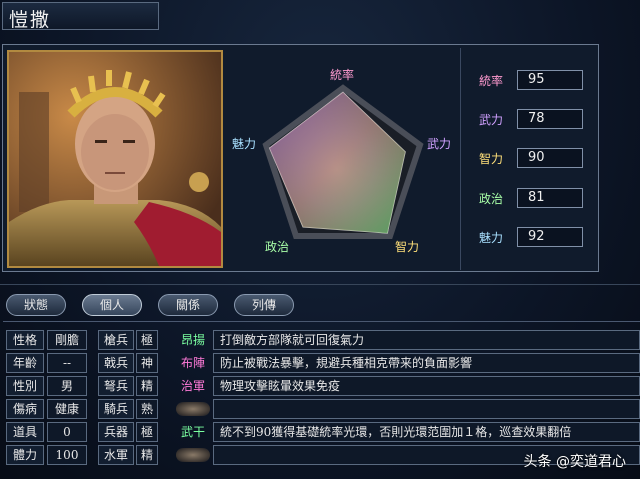 This screenshot has width=640, height=479. I want to click on personal-value: --, so click(67, 363).